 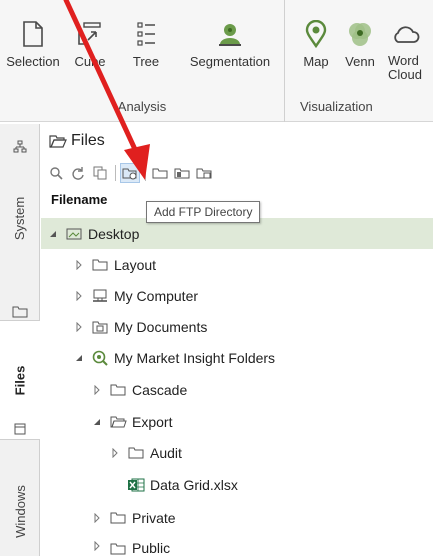 I want to click on cloud-icon, so click(x=407, y=34).